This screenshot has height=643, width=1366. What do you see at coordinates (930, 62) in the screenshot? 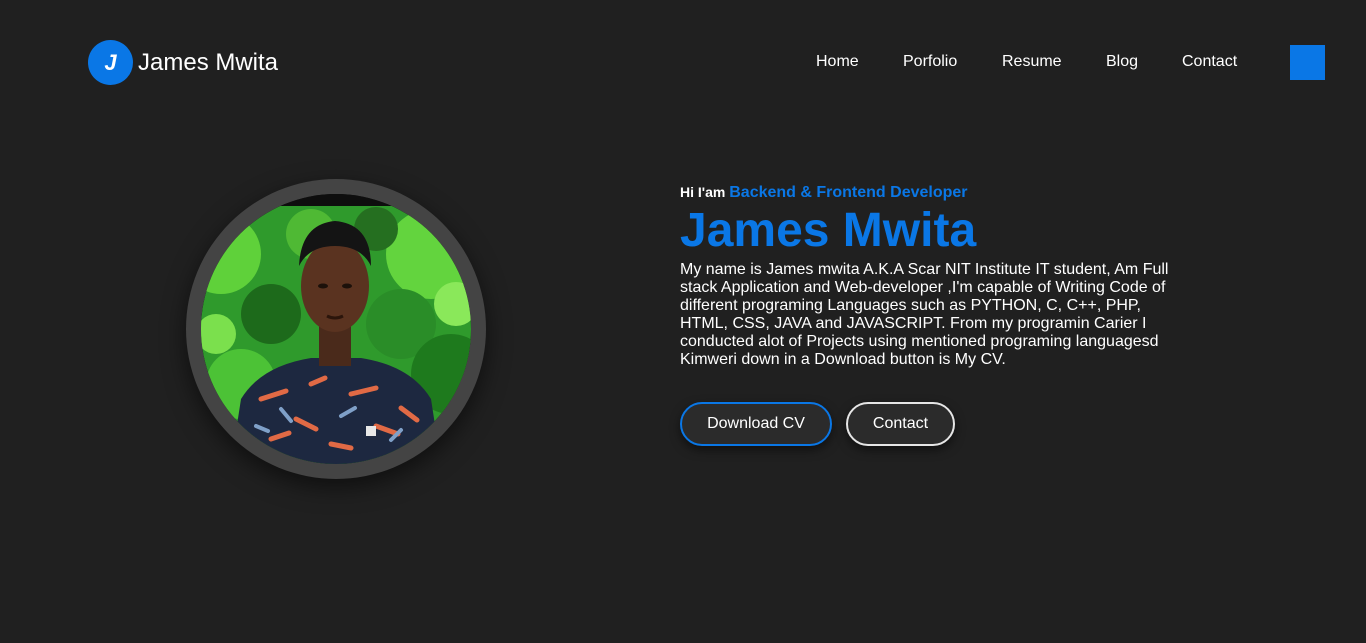
I see `nav-portfolio: Porfolio` at bounding box center [930, 62].